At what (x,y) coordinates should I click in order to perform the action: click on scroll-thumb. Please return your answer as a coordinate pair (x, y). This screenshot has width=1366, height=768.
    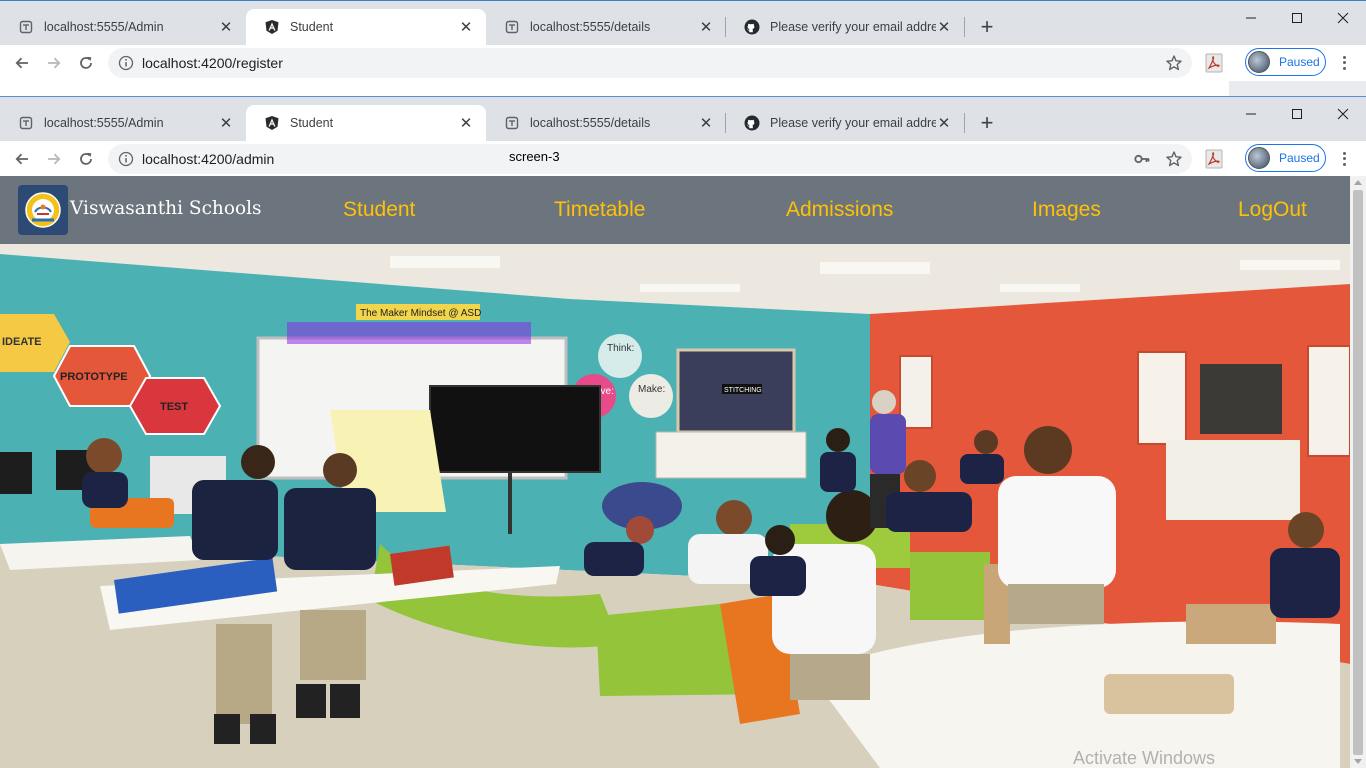
    Looking at the image, I should click on (1358, 472).